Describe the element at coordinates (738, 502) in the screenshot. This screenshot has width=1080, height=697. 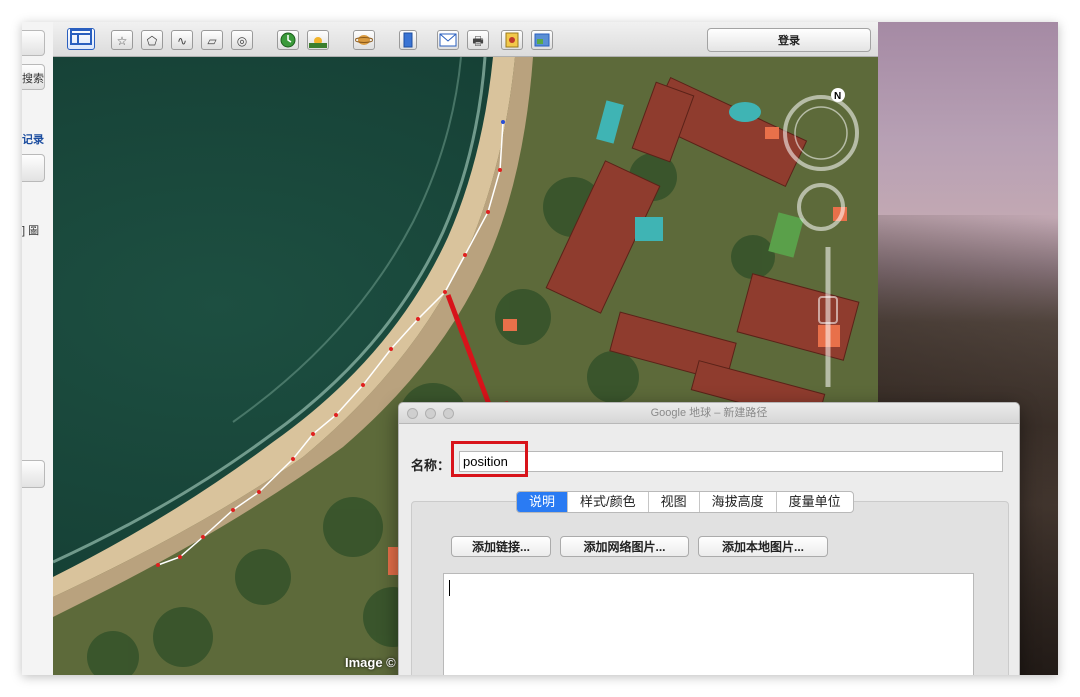
I see `tab-altitude: 海拔高度` at that location.